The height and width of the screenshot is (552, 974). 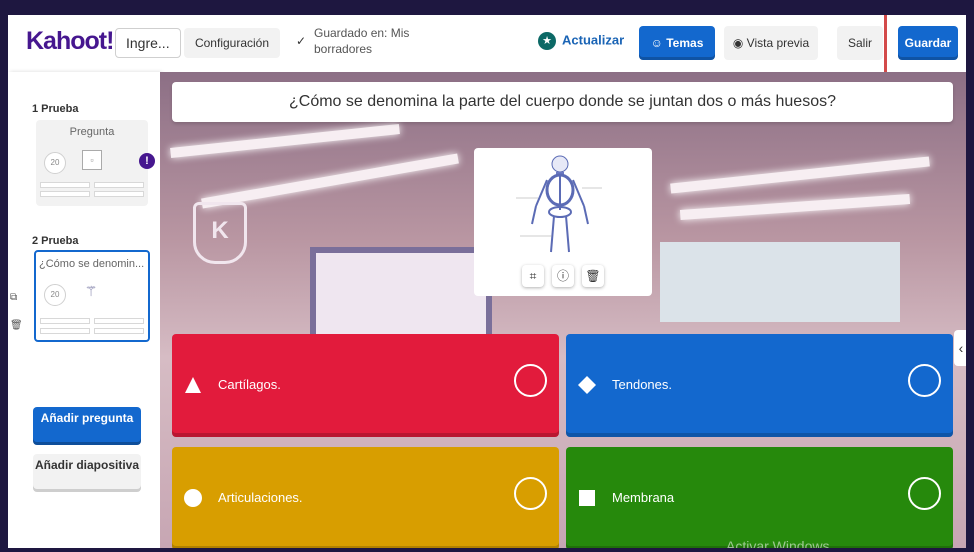 What do you see at coordinates (260, 497) in the screenshot?
I see `answer-3-text: Articulaciones.` at bounding box center [260, 497].